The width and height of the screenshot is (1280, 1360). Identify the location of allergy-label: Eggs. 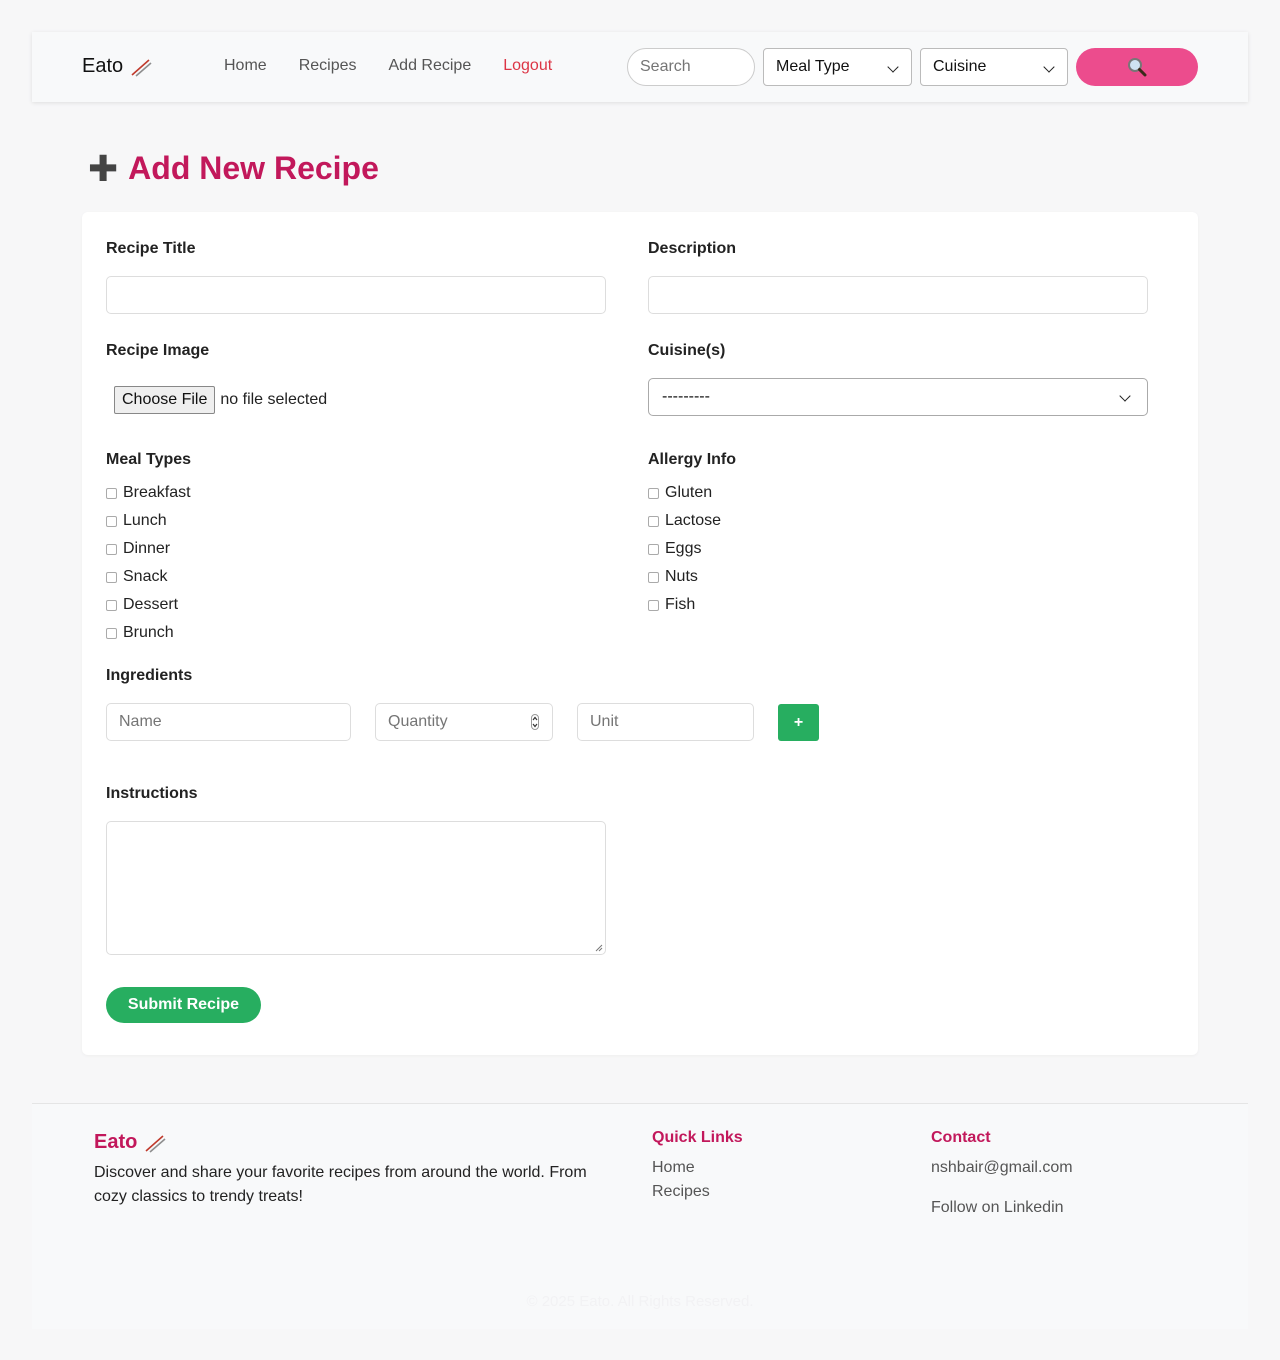
(683, 548).